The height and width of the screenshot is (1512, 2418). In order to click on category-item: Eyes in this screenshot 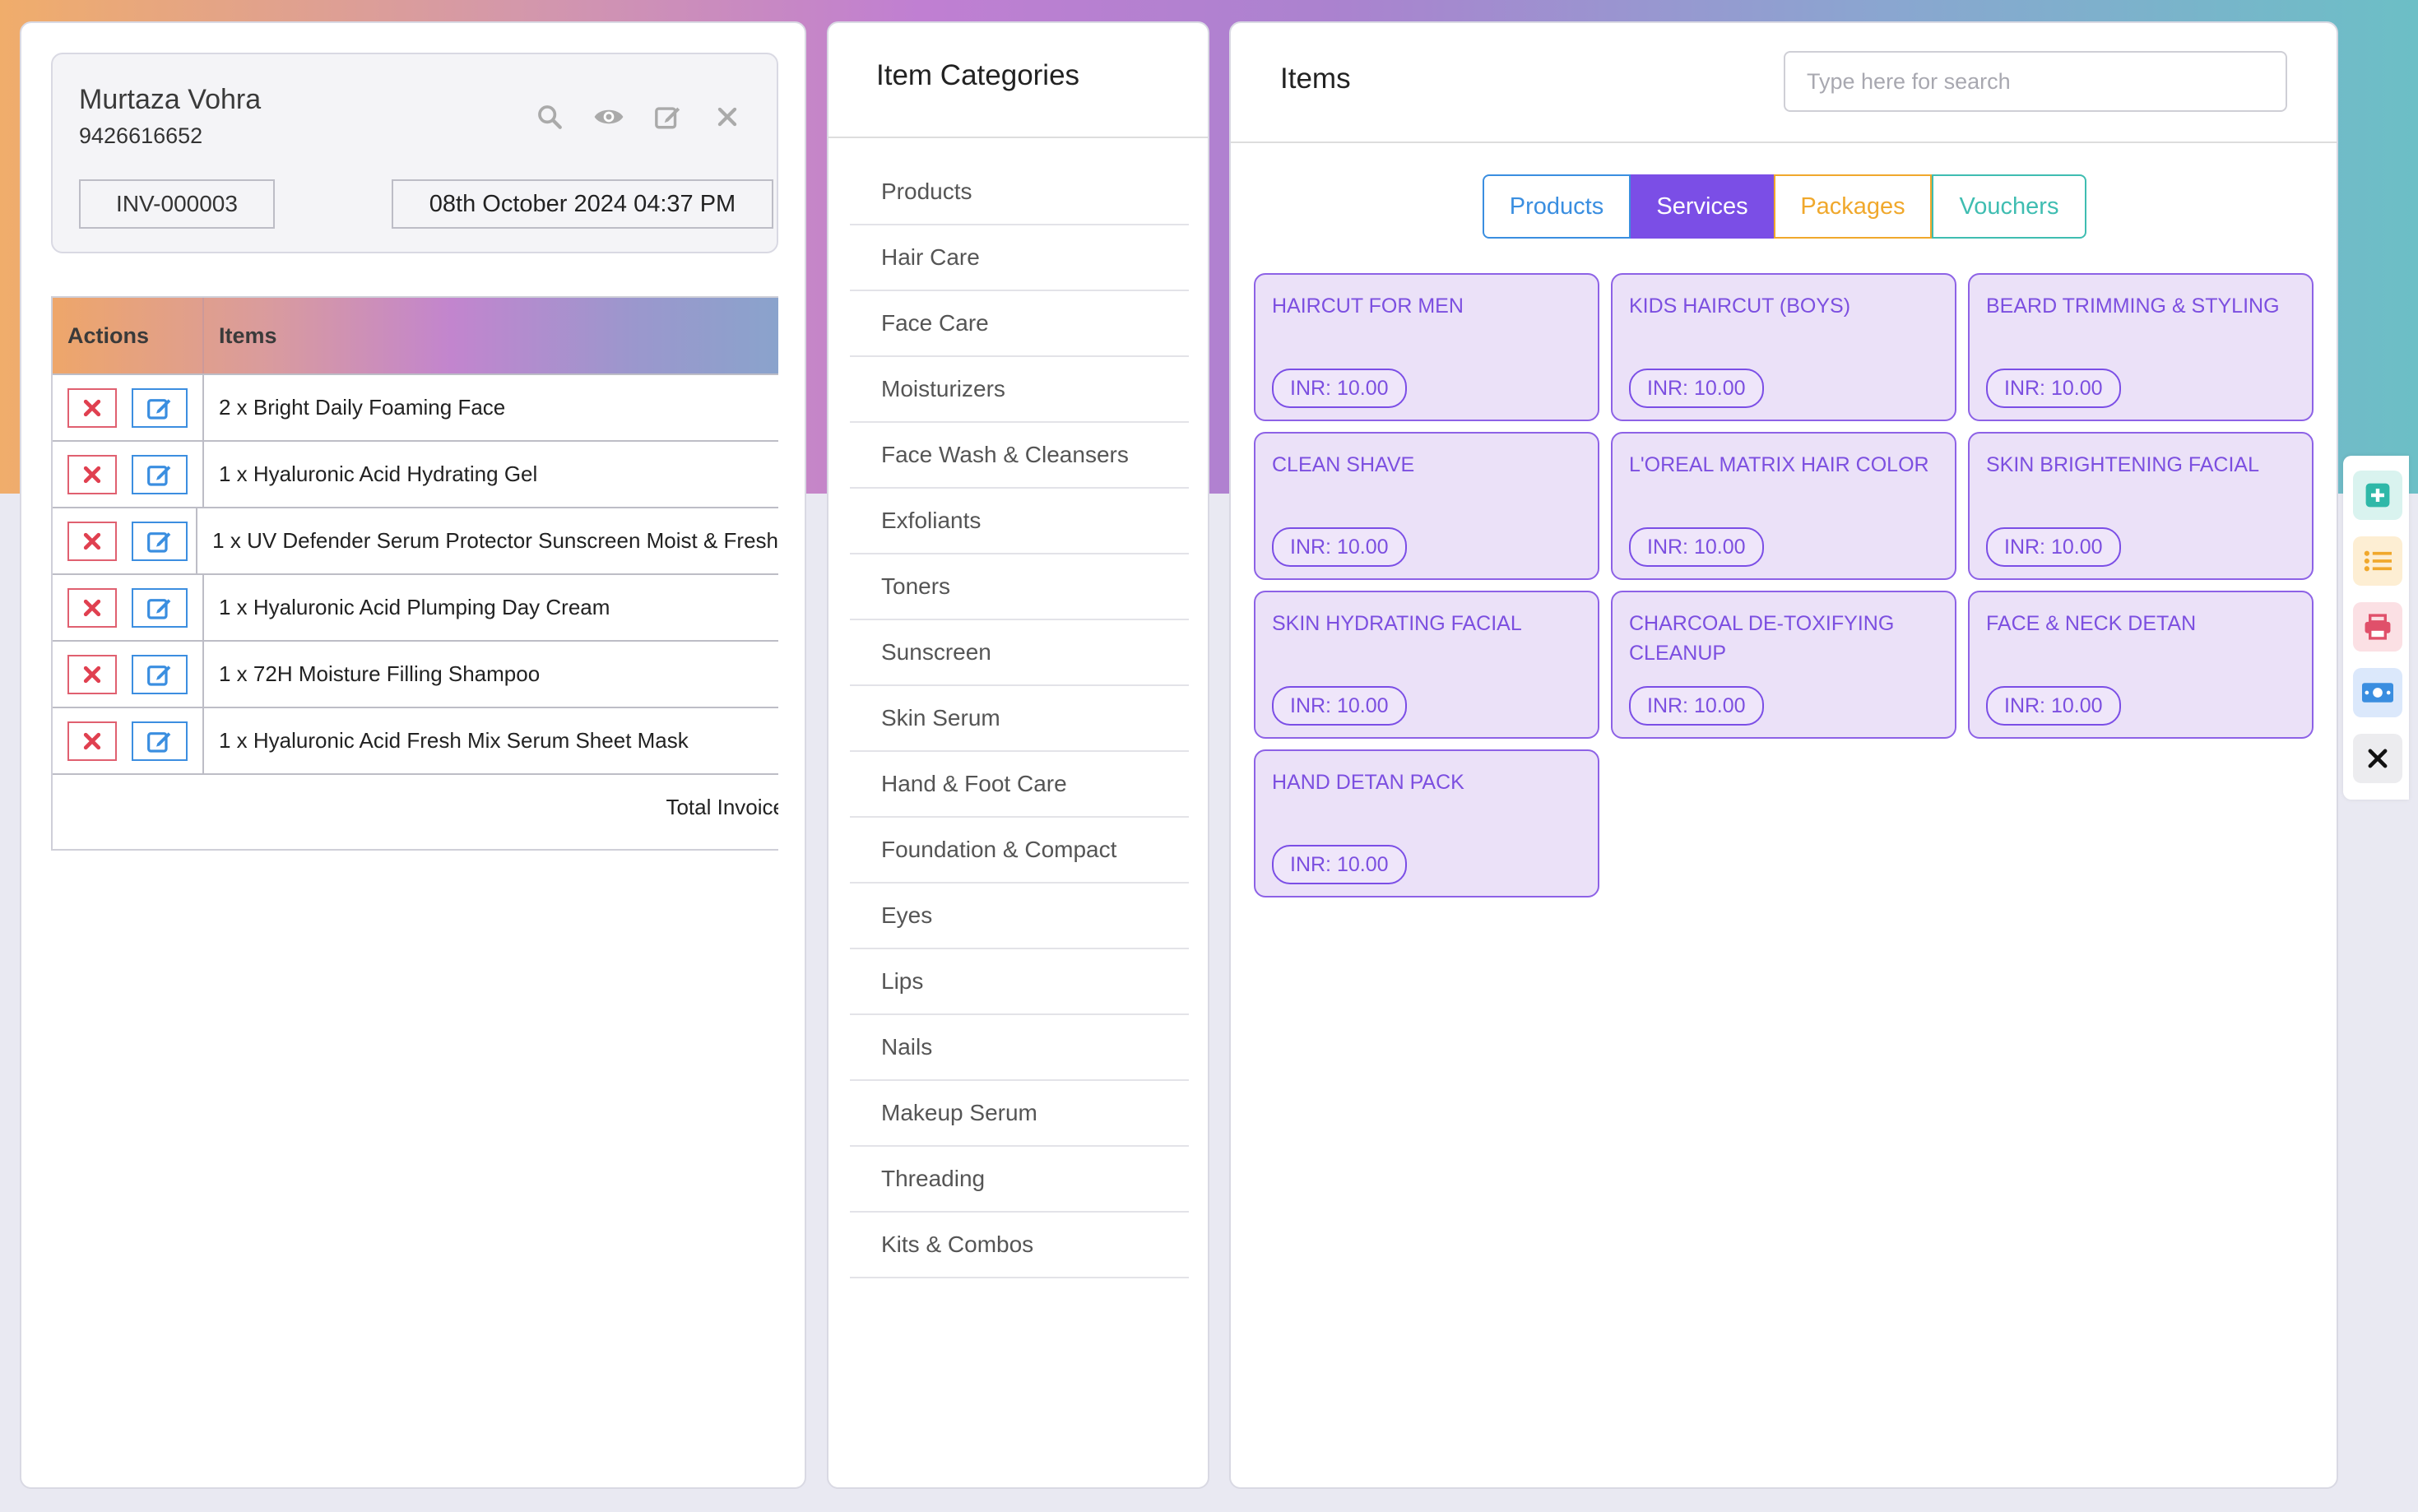, I will do `click(1019, 916)`.